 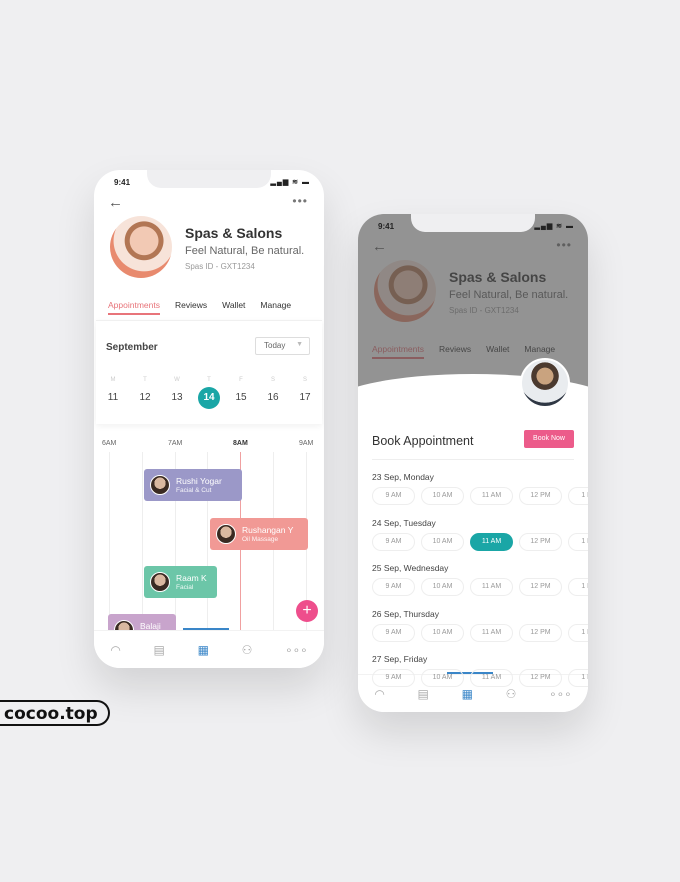 I want to click on bottom-nav: ◠ ▤ ▦ ⚇ ∘∘∘, so click(x=209, y=649).